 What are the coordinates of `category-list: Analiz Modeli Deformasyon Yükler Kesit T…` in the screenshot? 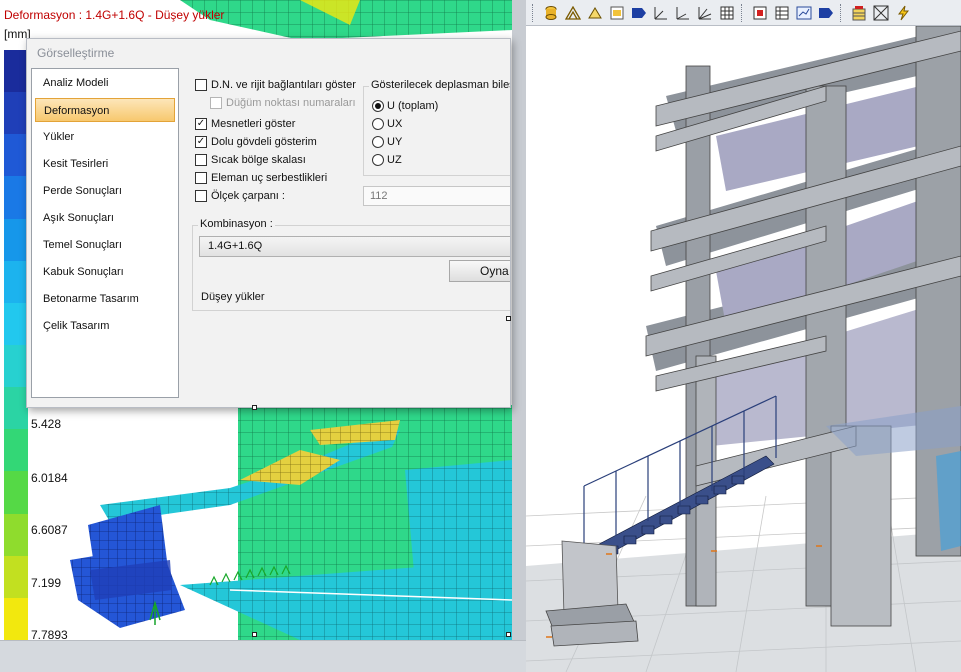 It's located at (105, 233).